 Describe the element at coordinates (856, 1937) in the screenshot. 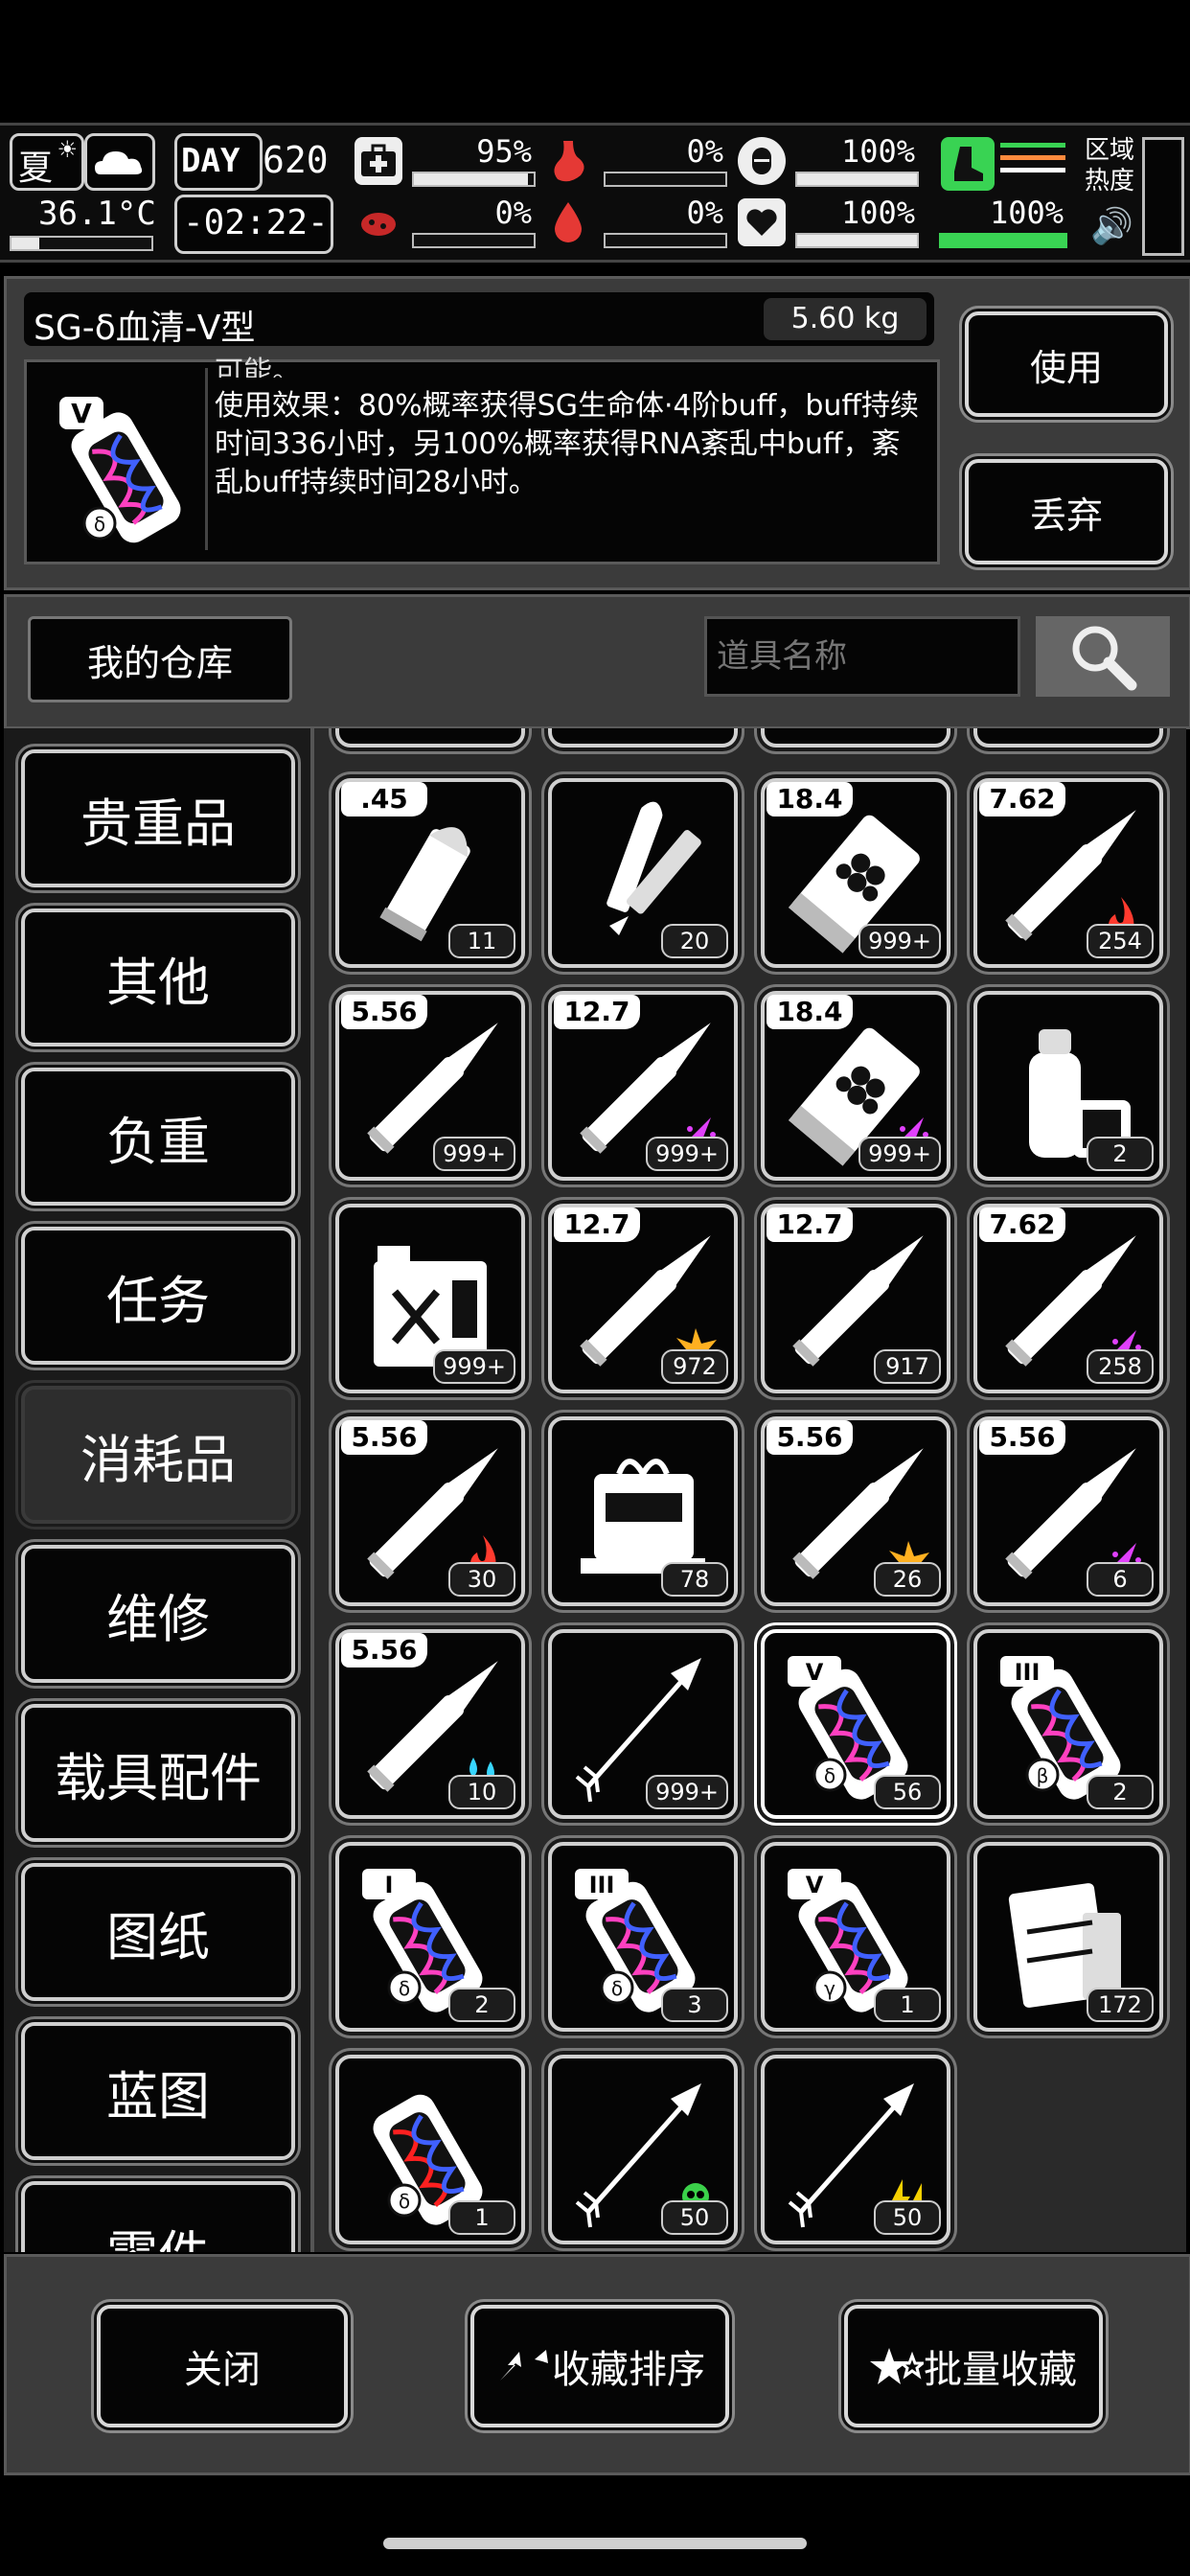

I see `item-slot: Vγ 1` at that location.